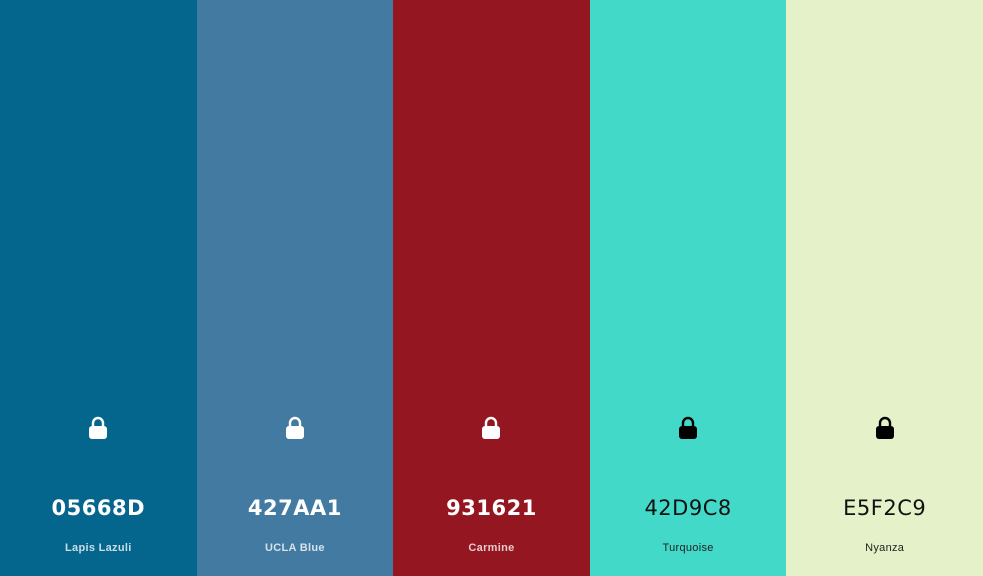  Describe the element at coordinates (98, 508) in the screenshot. I see `hex-code: 05668D` at that location.